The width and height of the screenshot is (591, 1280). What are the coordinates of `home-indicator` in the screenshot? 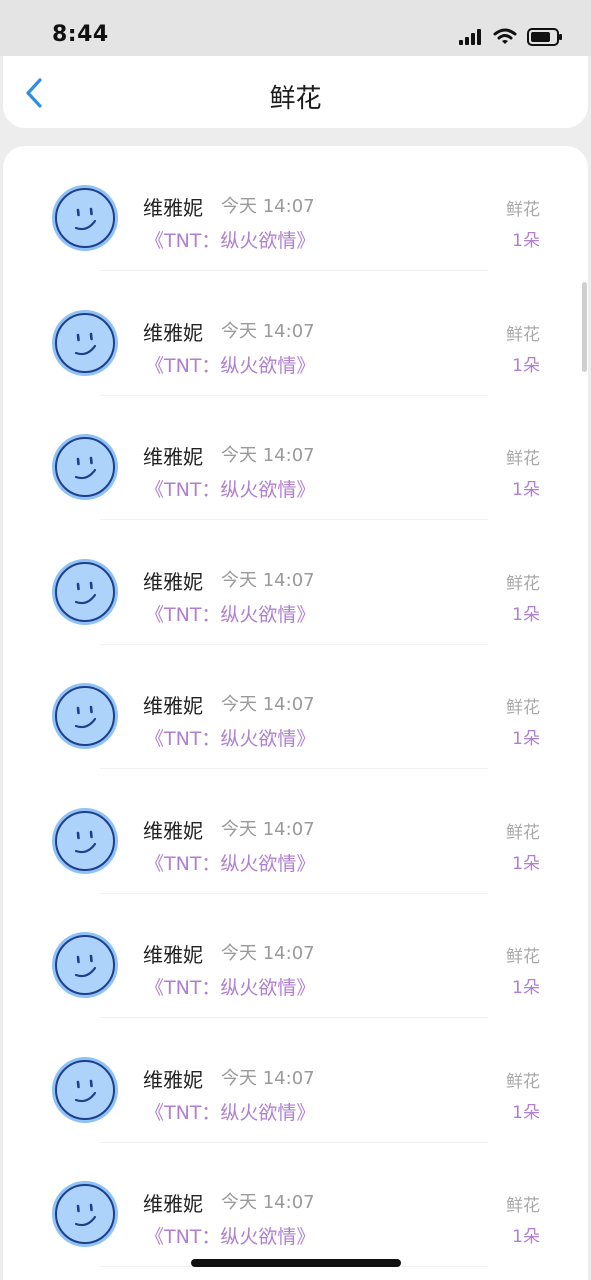 It's located at (296, 1263).